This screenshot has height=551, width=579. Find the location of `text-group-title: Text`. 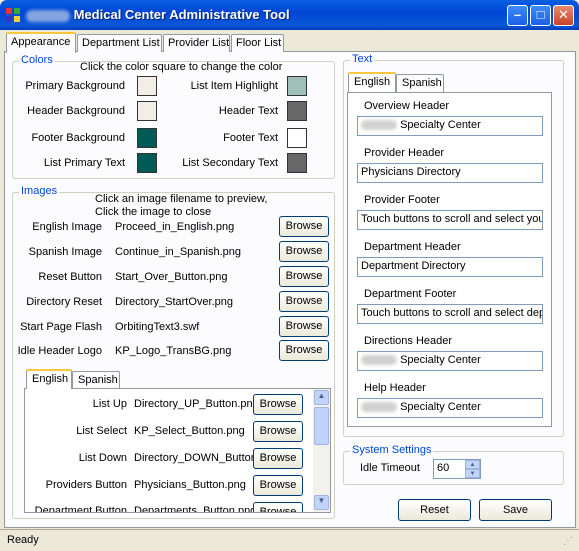

text-group-title: Text is located at coordinates (362, 59).